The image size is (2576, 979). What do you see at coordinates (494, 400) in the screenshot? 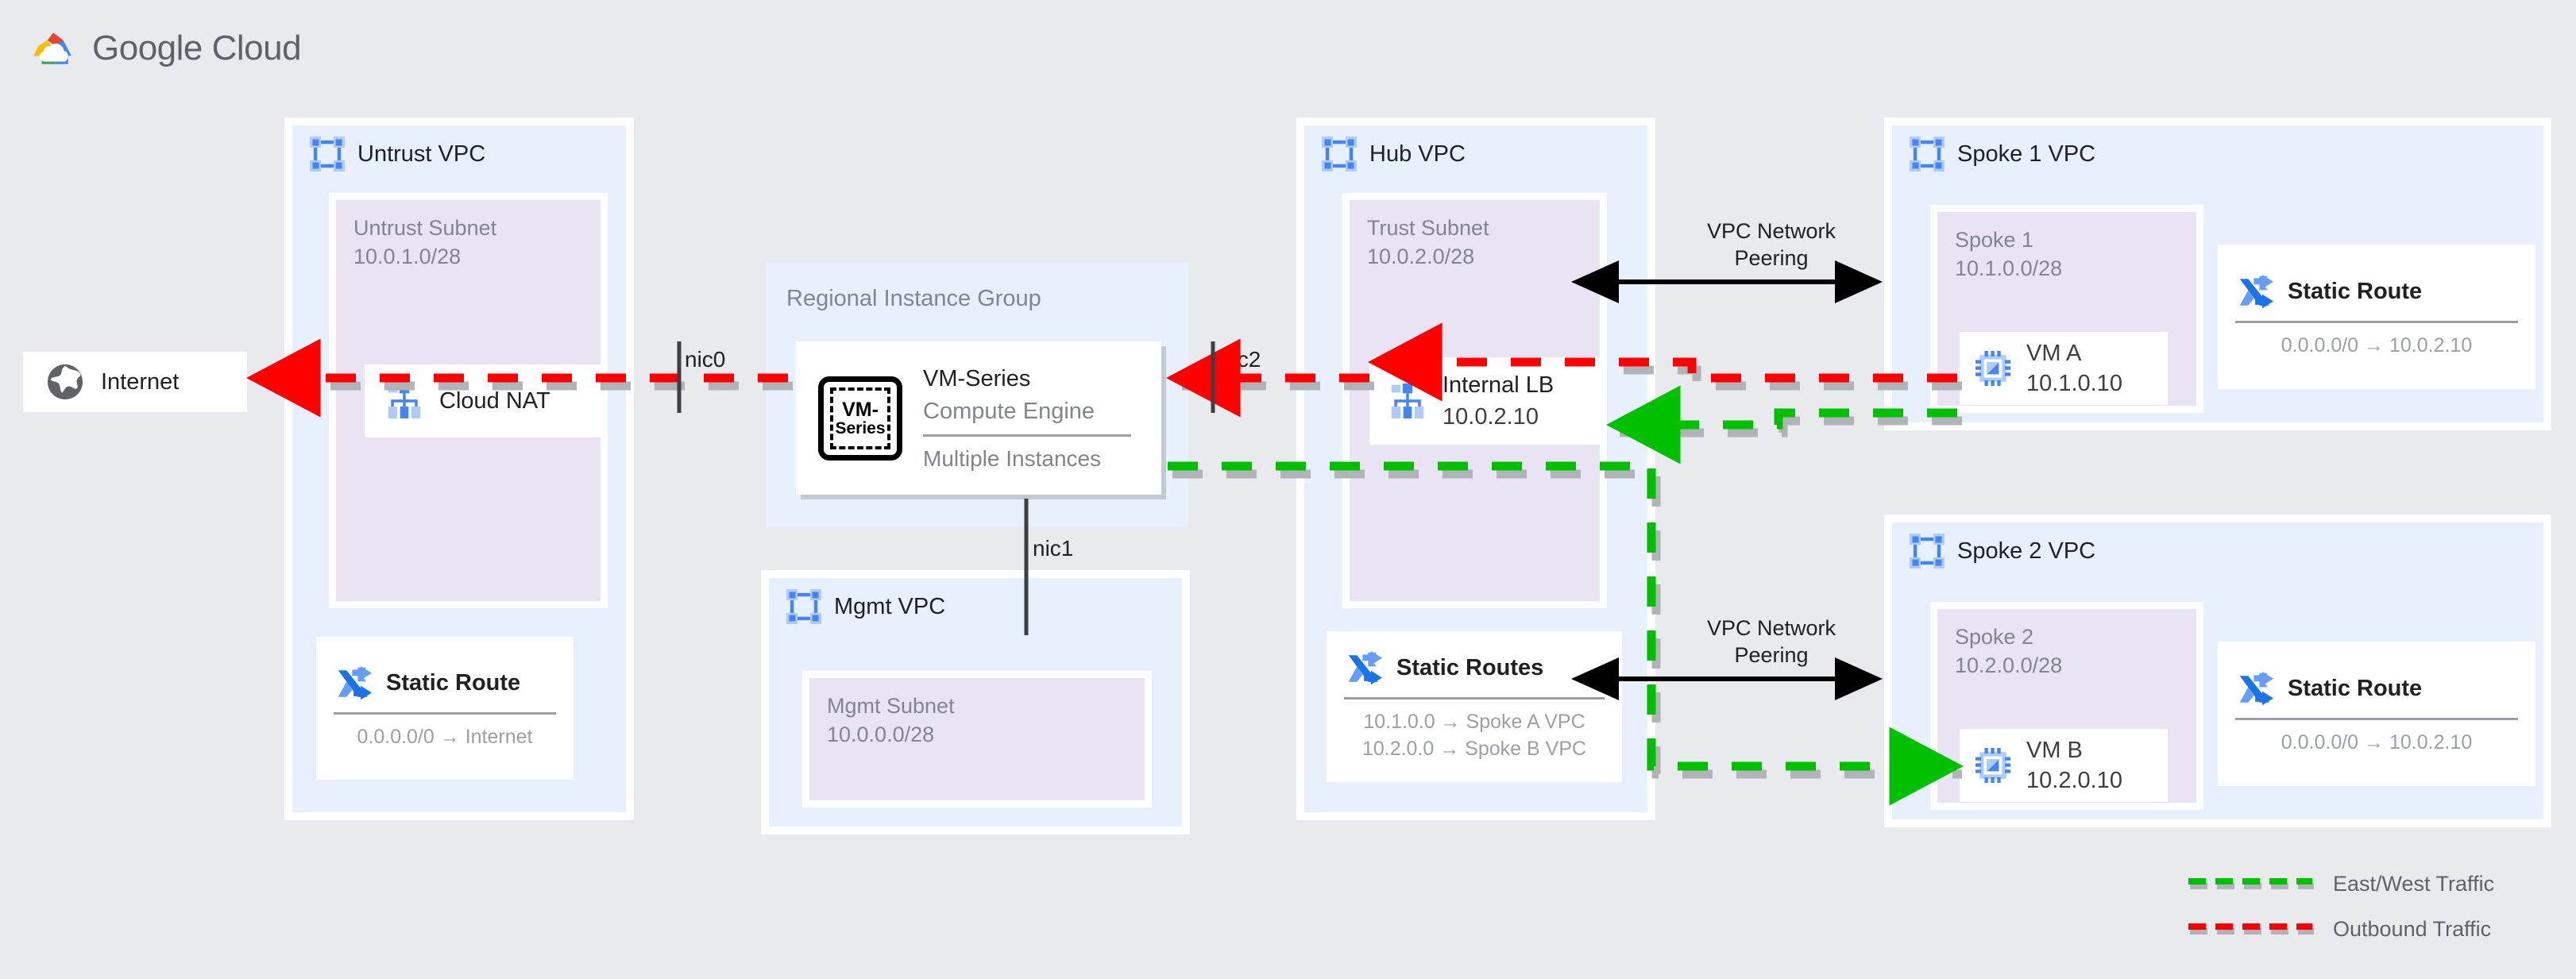
I see `cloud-nat-label: Cloud NAT` at bounding box center [494, 400].